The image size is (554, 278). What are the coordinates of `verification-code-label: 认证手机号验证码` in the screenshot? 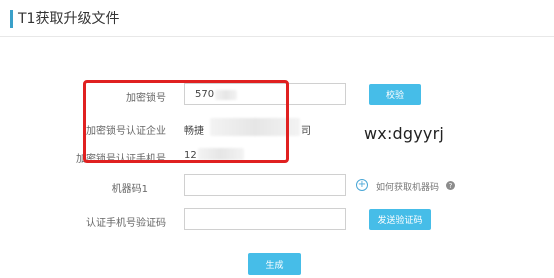 It's located at (126, 223).